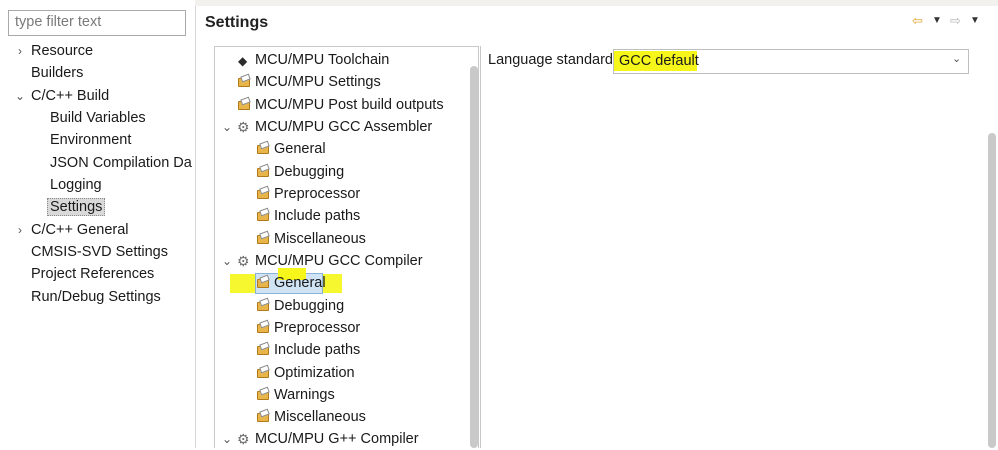 This screenshot has height=450, width=998. I want to click on nav-item-cpp-build: ⌄ C/C++ Build, so click(62, 96).